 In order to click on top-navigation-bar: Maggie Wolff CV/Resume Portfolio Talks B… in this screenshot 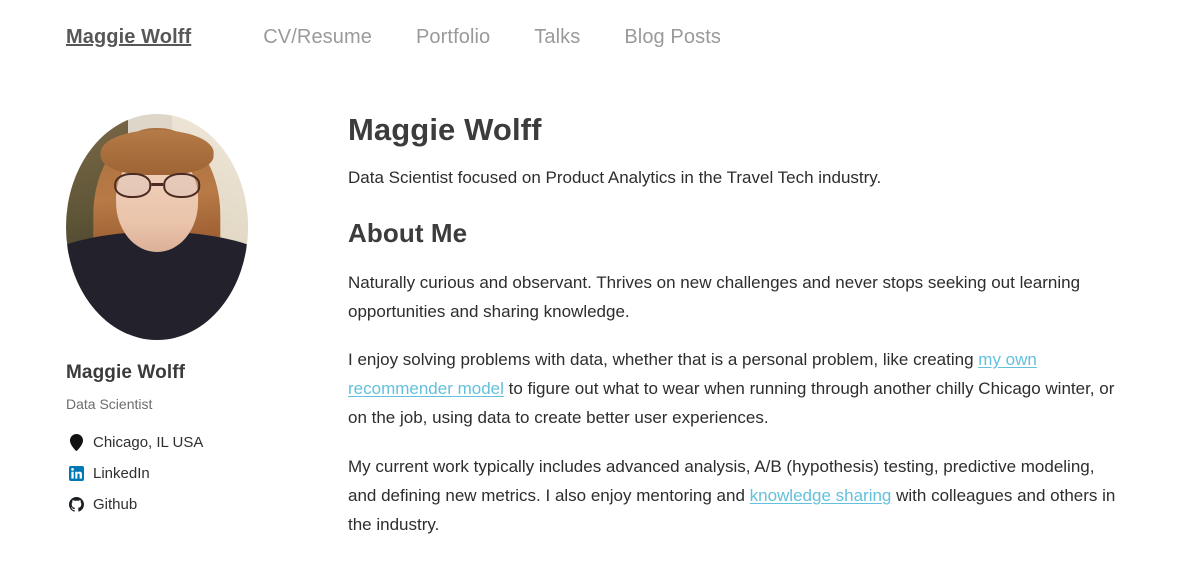, I will do `click(600, 37)`.